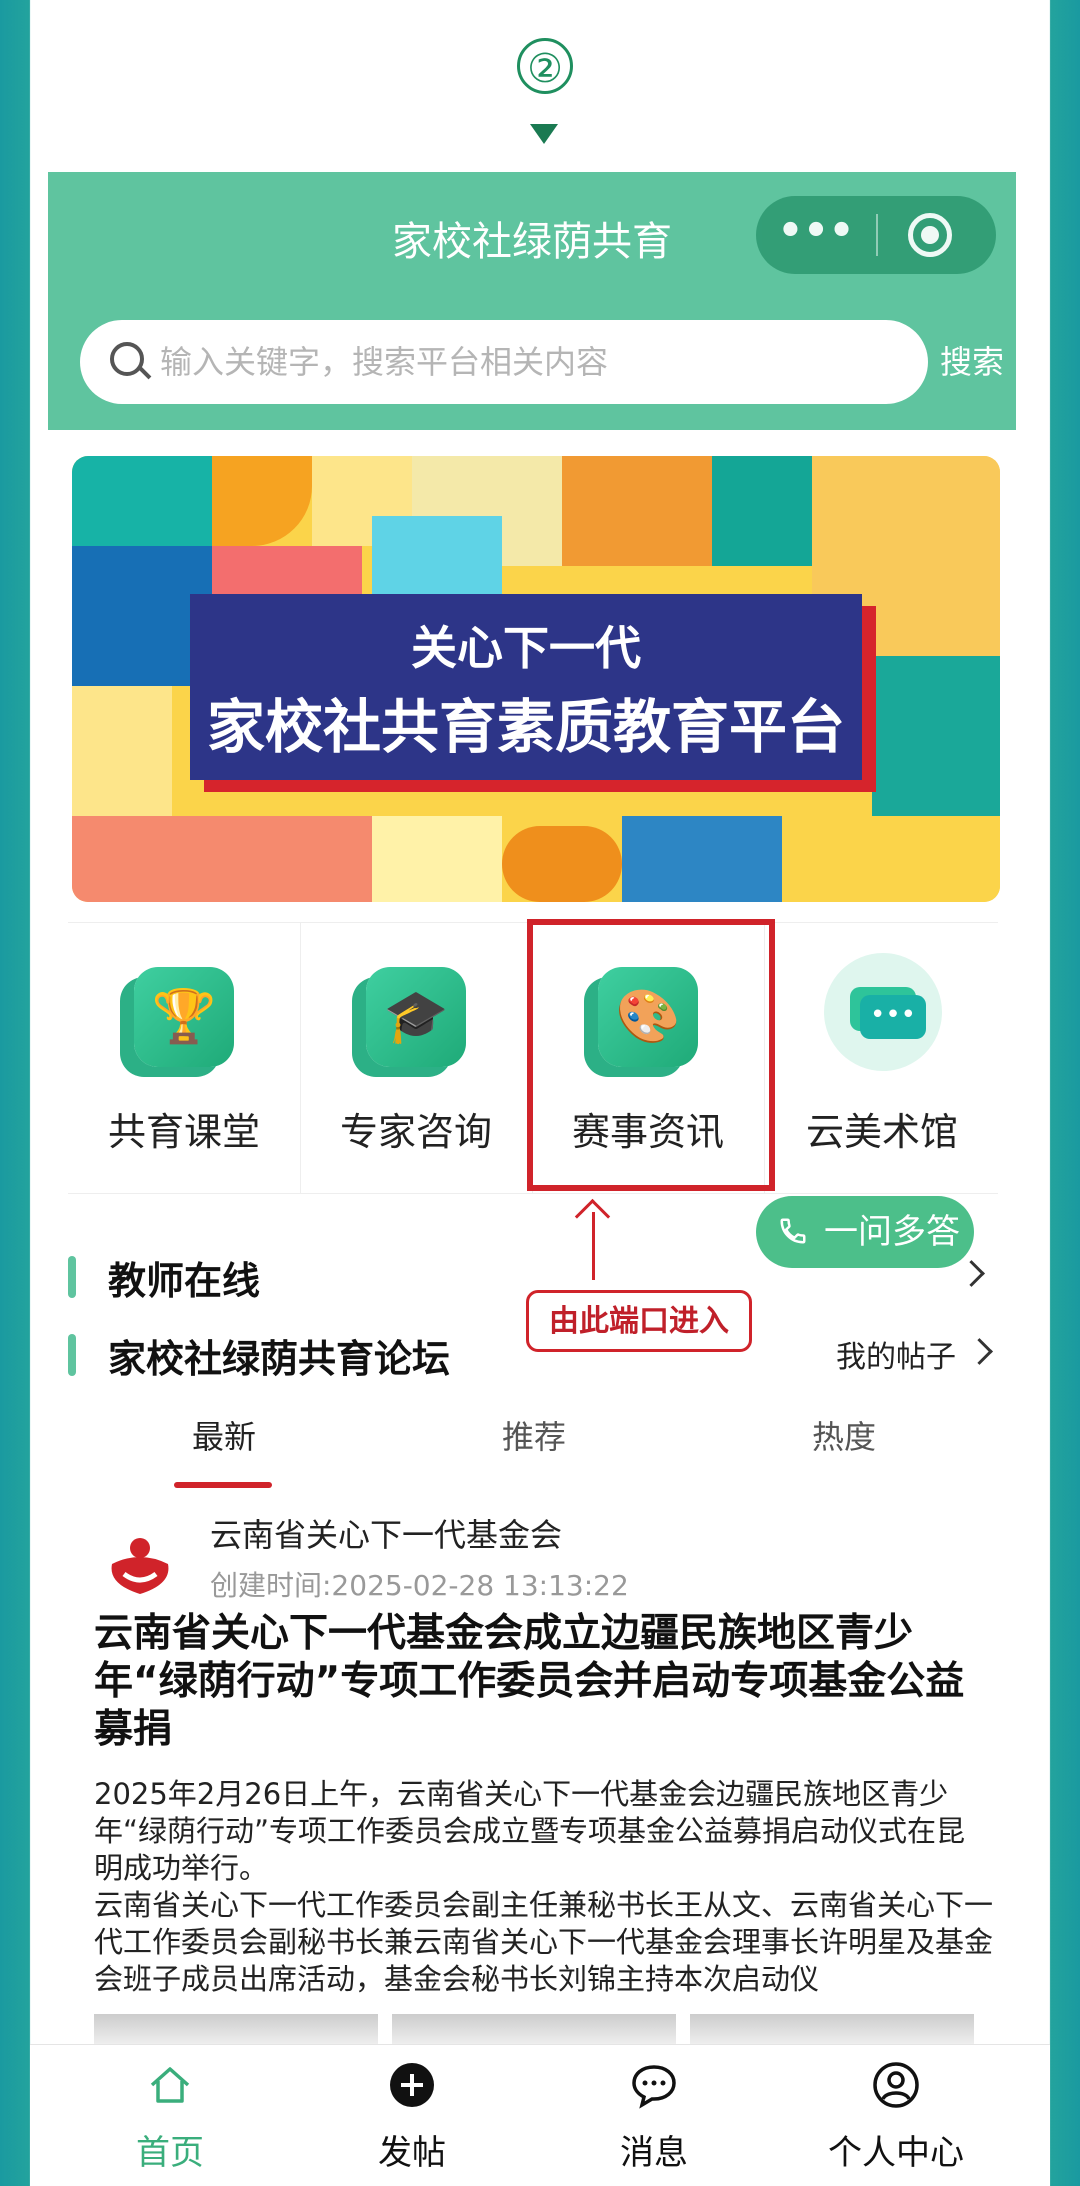  Describe the element at coordinates (127, 359) in the screenshot. I see `search-icon` at that location.